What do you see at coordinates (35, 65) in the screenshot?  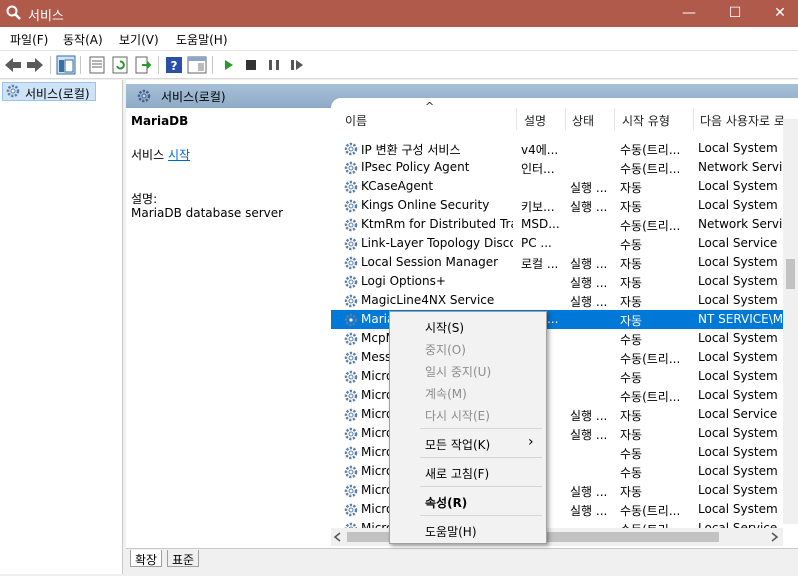 I see `forward-arrow-icon` at bounding box center [35, 65].